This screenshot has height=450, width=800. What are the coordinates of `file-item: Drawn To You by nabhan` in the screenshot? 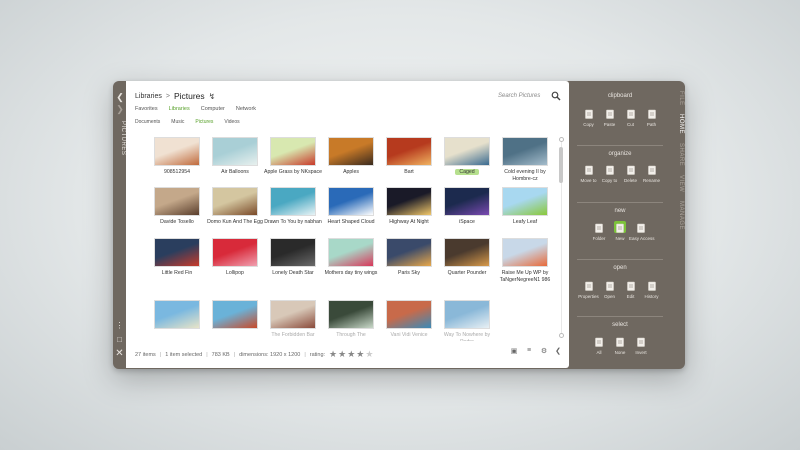 It's located at (293, 206).